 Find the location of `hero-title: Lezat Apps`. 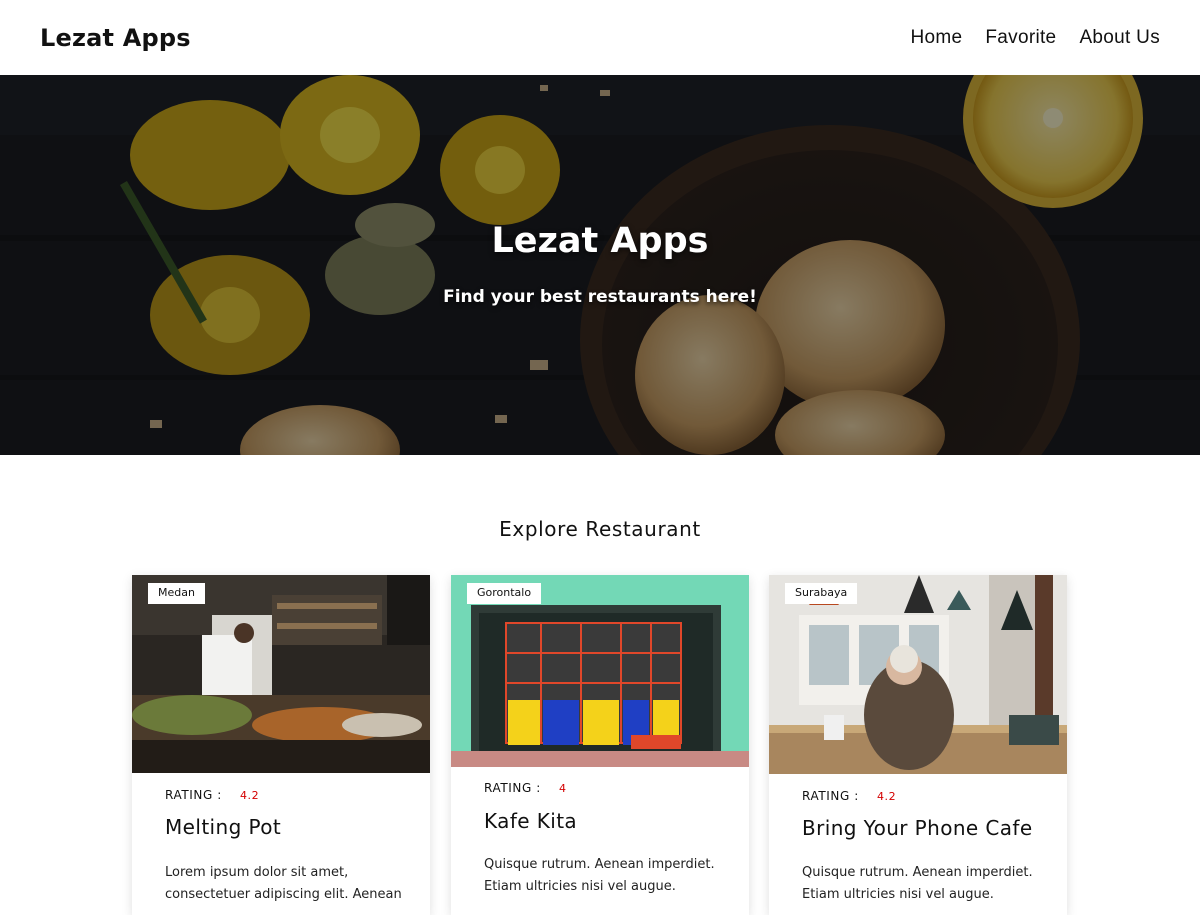

hero-title: Lezat Apps is located at coordinates (600, 241).